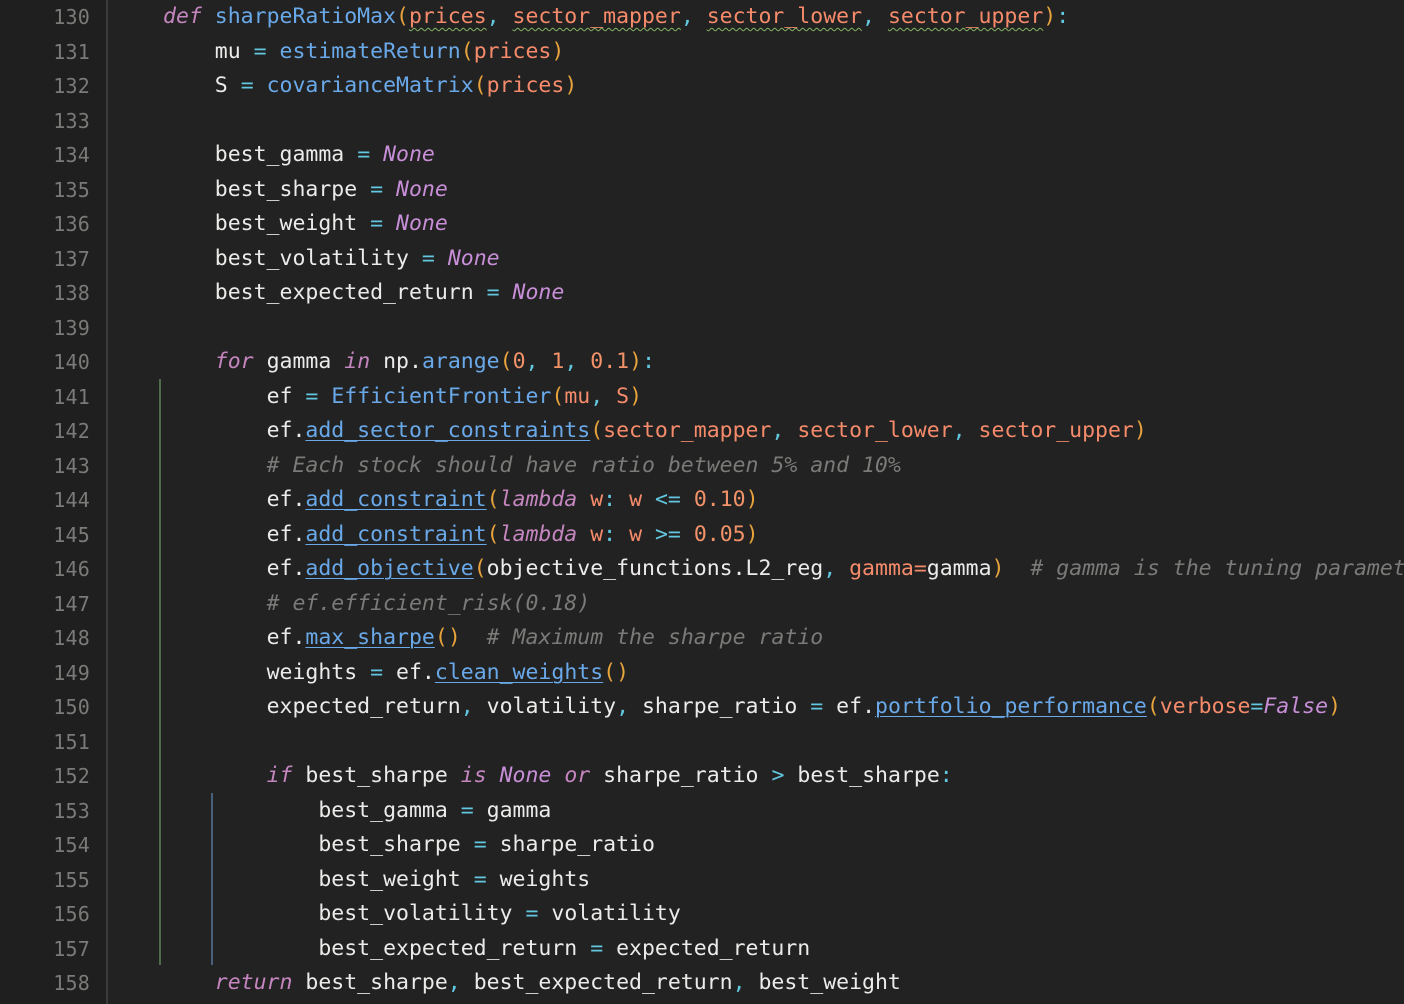 The height and width of the screenshot is (1004, 1404). What do you see at coordinates (756, 190) in the screenshot?
I see `code-line-135: best_sharpe = None` at bounding box center [756, 190].